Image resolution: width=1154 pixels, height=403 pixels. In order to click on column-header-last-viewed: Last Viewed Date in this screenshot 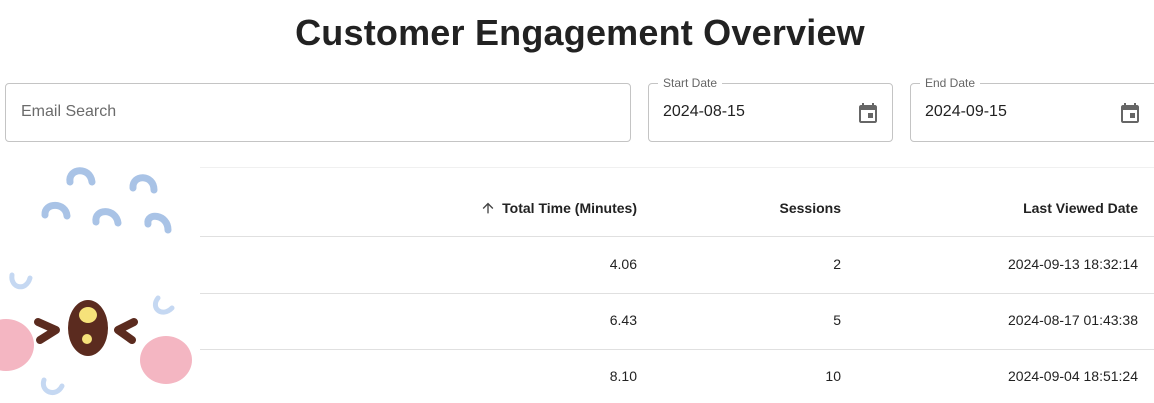, I will do `click(1080, 208)`.